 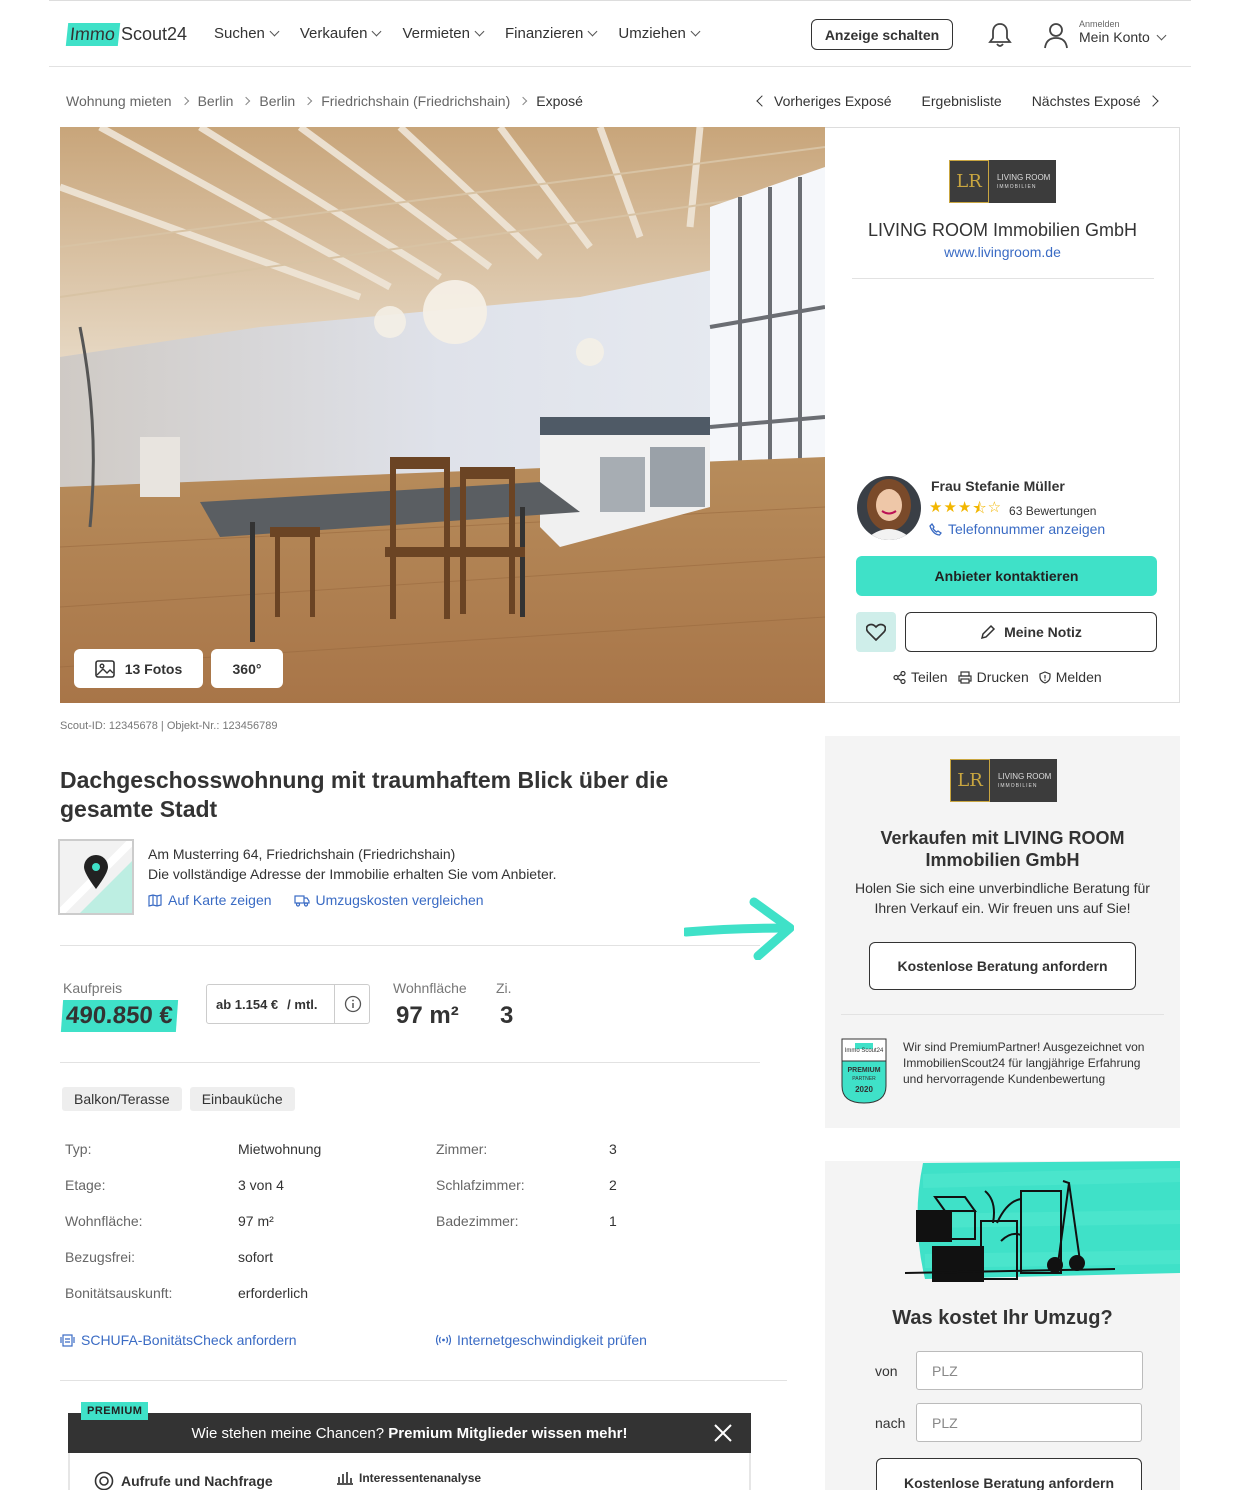 What do you see at coordinates (613, 1149) in the screenshot?
I see `attr-value: 3` at bounding box center [613, 1149].